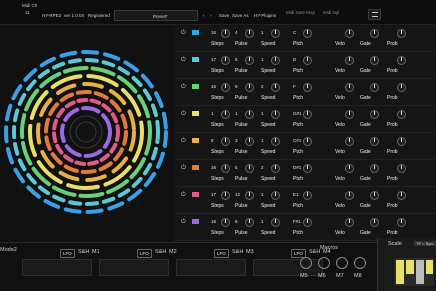 The image size is (436, 291). Describe the element at coordinates (237, 194) in the screenshot. I see `pulse-value: 12` at that location.